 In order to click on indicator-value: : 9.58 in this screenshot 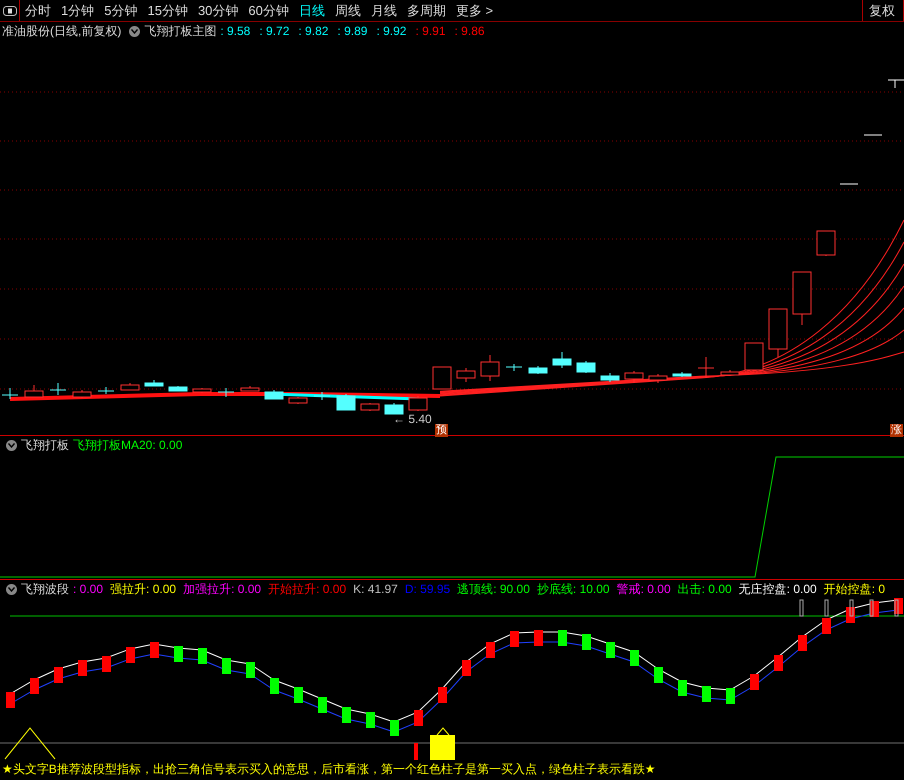, I will do `click(235, 31)`.